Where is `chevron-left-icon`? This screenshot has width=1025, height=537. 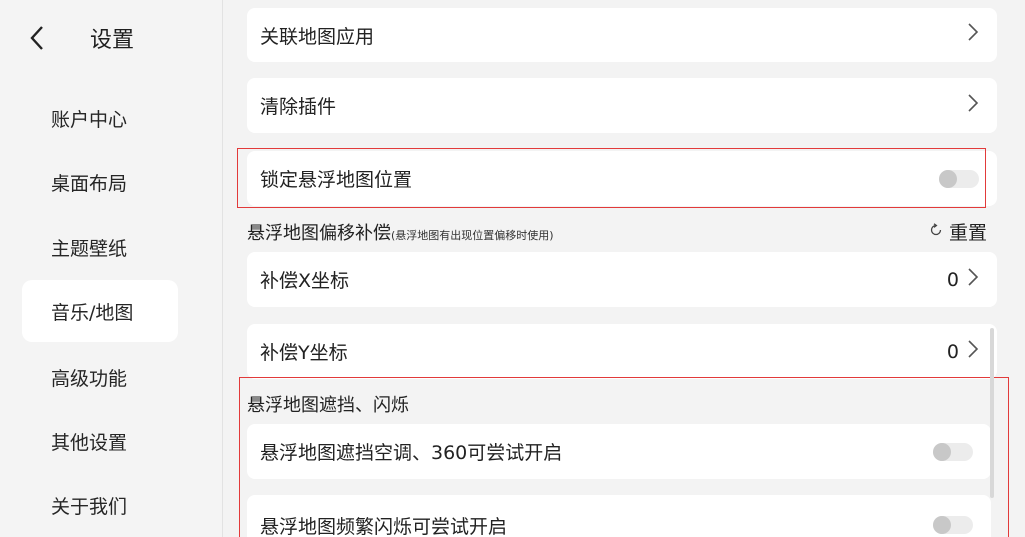 chevron-left-icon is located at coordinates (39, 38).